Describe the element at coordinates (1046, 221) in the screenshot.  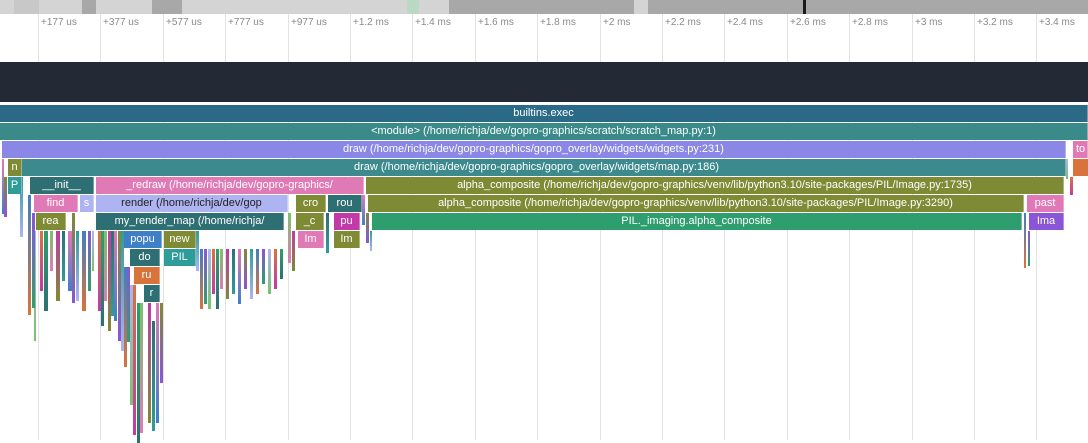
I see `frame-ima: Ima` at that location.